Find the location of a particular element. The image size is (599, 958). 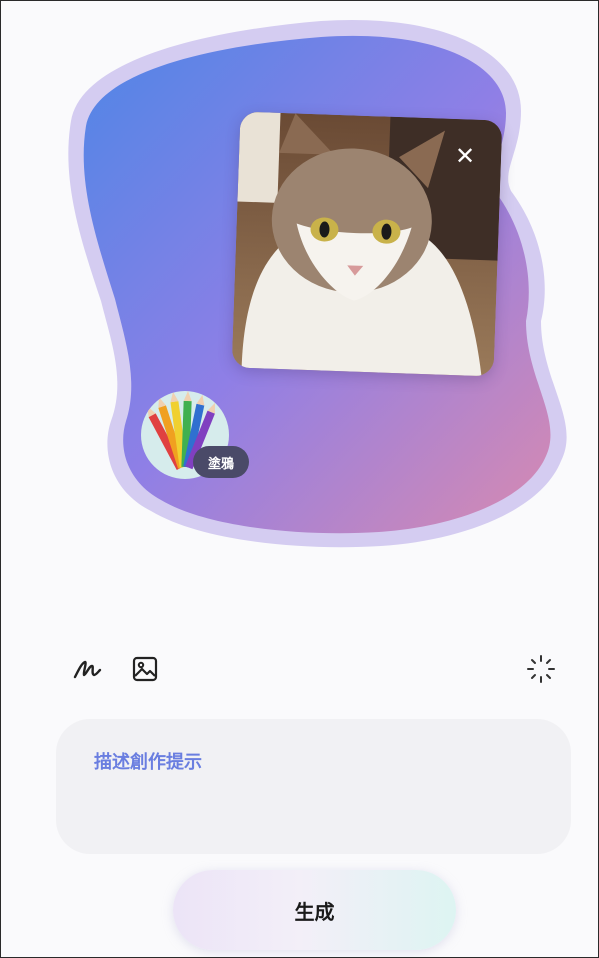

close-icon: ✕ is located at coordinates (465, 156).